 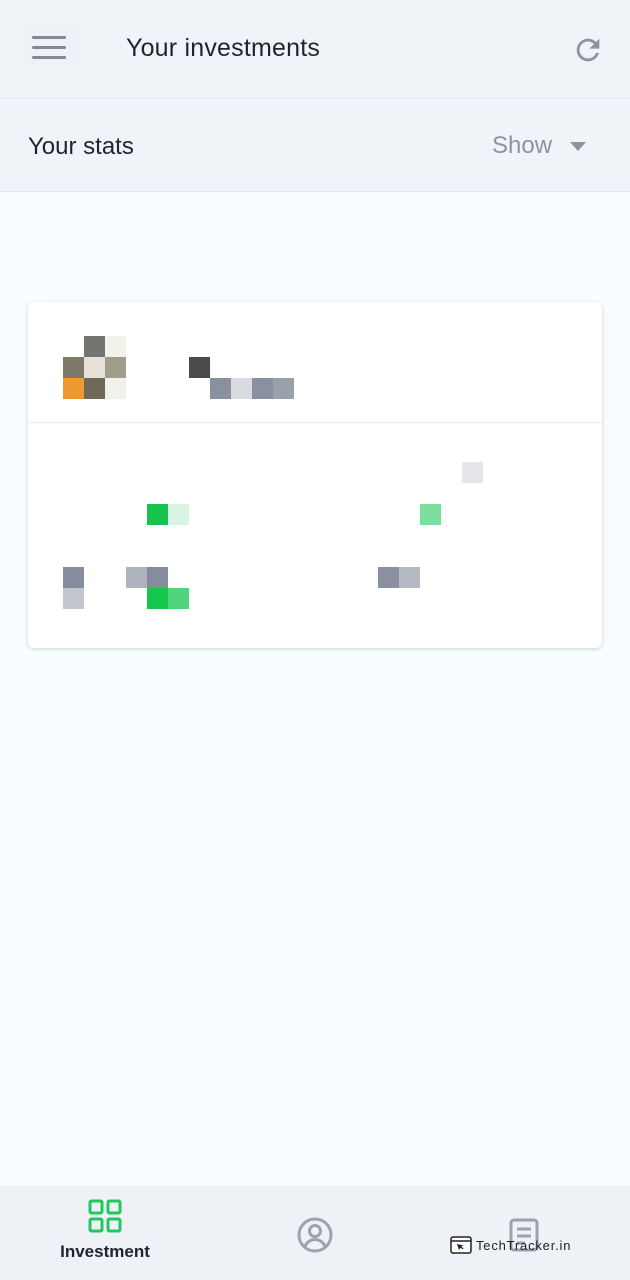 What do you see at coordinates (223, 48) in the screenshot?
I see `page-title: Your investments` at bounding box center [223, 48].